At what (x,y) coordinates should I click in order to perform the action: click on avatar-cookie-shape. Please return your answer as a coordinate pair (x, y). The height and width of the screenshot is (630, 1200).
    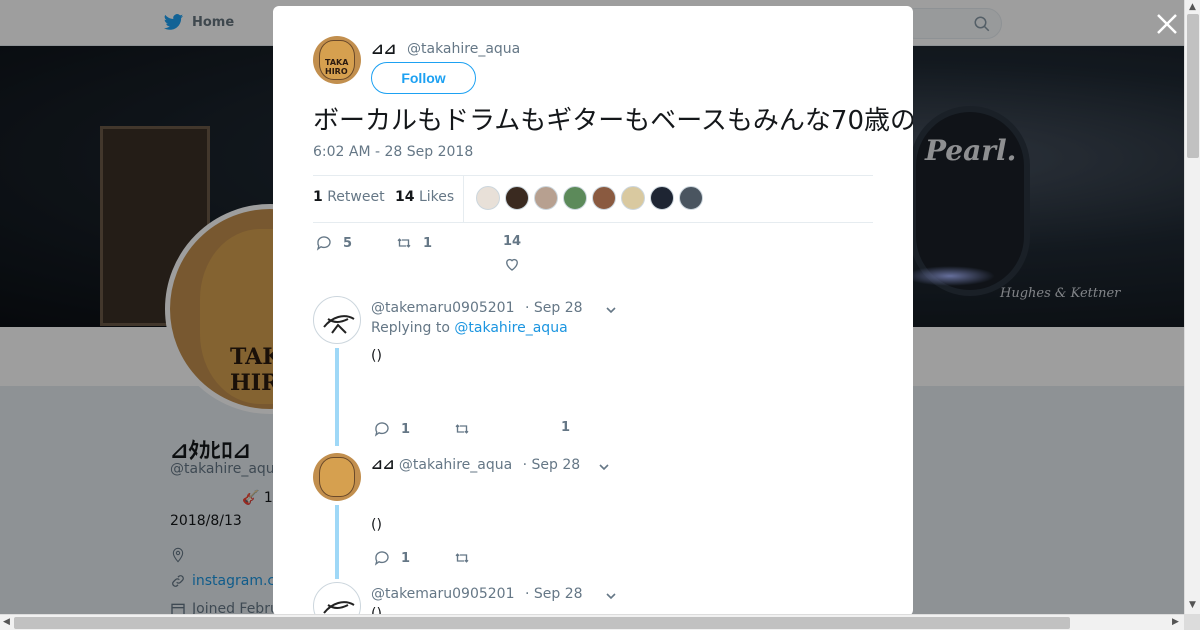
    Looking at the image, I should click on (337, 477).